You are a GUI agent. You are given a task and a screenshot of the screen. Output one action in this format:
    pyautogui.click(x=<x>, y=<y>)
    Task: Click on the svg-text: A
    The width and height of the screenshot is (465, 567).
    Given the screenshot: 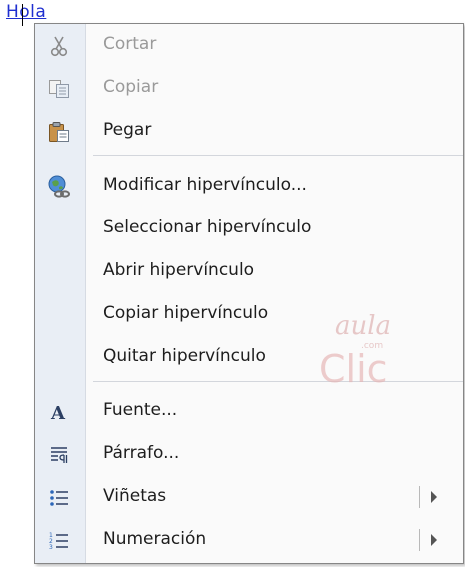 What is the action you would take?
    pyautogui.click(x=58, y=412)
    